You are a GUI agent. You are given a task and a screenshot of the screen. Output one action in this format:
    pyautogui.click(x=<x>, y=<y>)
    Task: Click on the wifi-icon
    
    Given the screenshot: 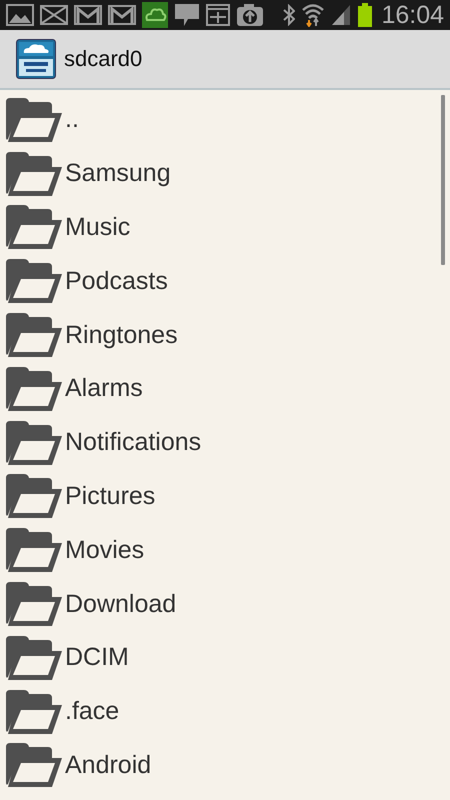 What is the action you would take?
    pyautogui.click(x=313, y=15)
    